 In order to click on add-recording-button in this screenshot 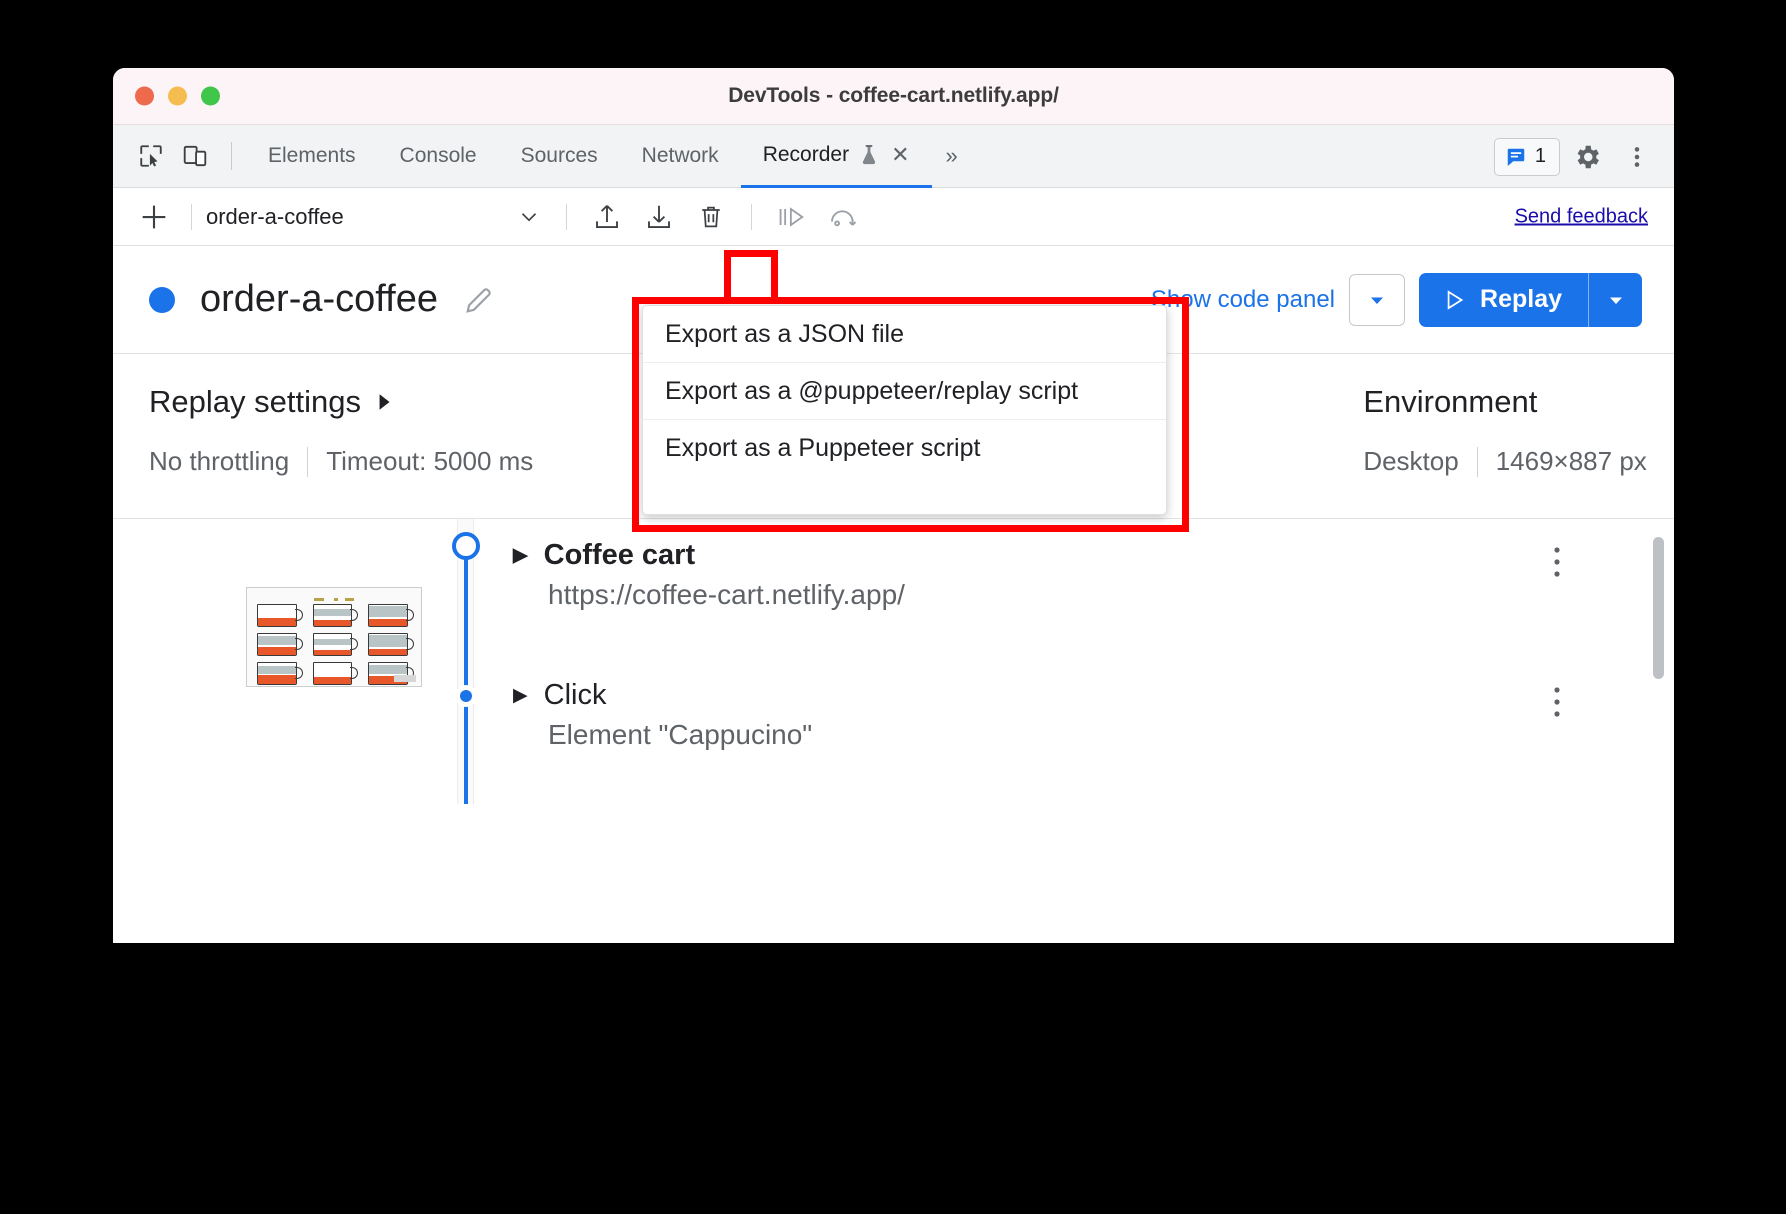, I will do `click(154, 217)`.